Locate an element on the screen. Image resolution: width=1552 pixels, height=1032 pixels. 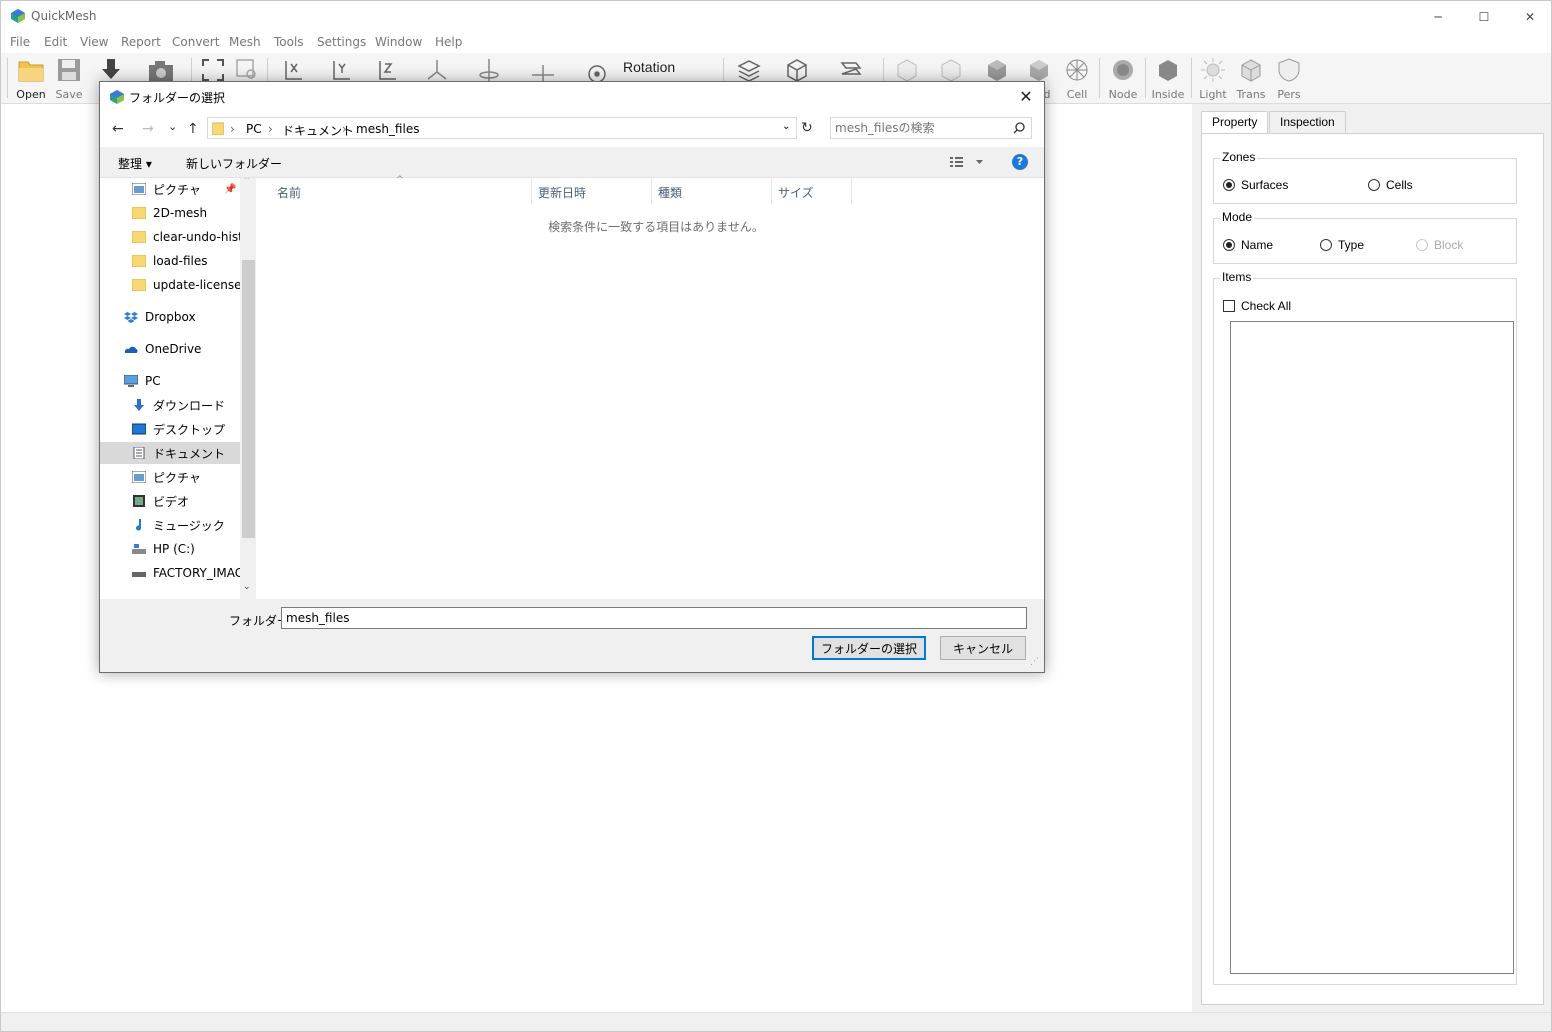
radio-block: Block is located at coordinates (1439, 245).